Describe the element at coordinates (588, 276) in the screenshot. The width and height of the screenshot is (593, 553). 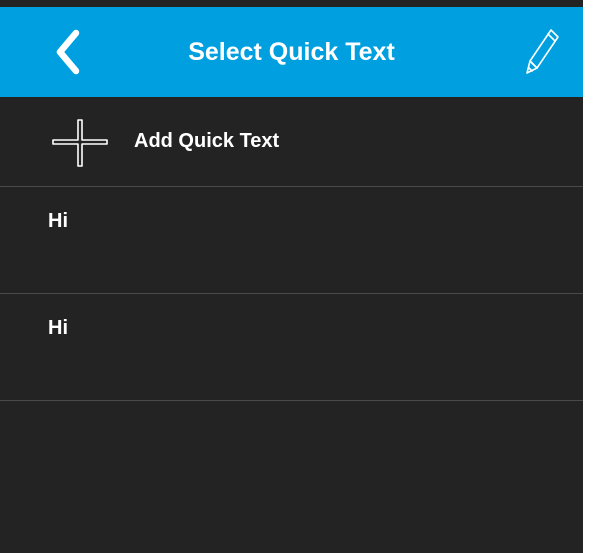
I see `window-edge` at that location.